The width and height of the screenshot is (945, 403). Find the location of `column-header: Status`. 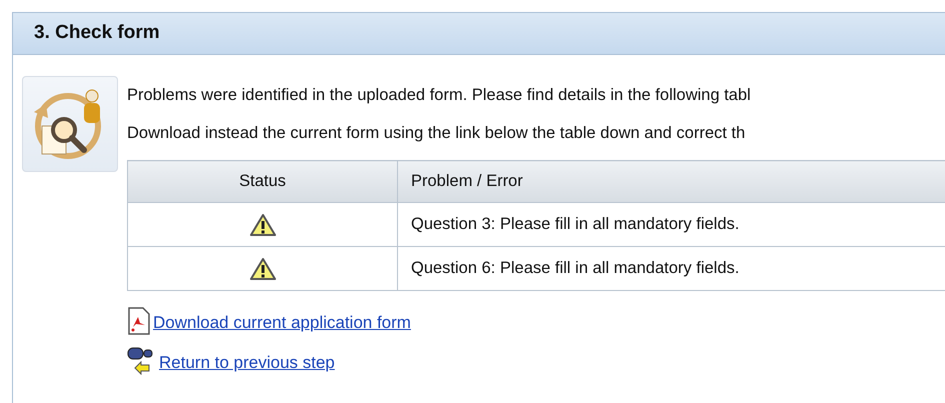

column-header: Status is located at coordinates (263, 181).